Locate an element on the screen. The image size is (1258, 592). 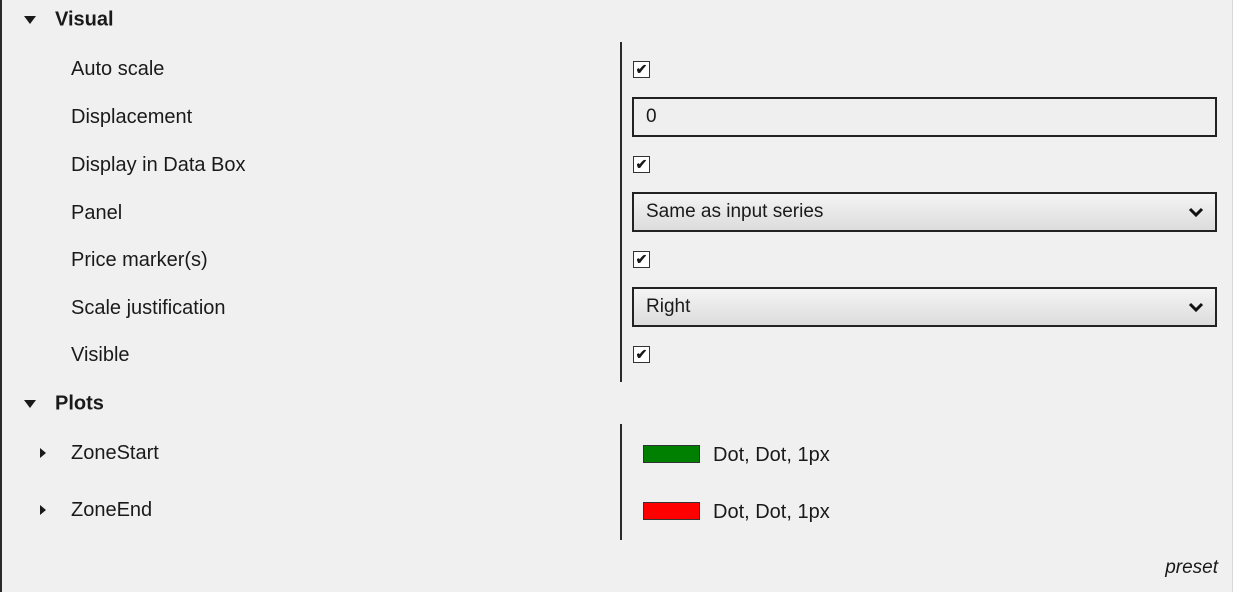
display-in-data-box-checkbox: ✔ is located at coordinates (641, 164).